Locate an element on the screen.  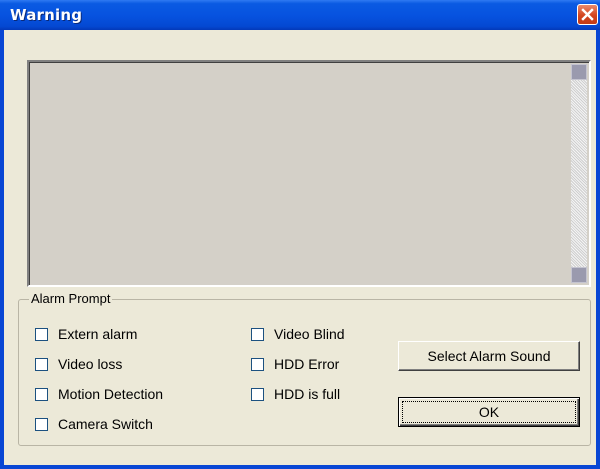
checkbox-extern-alarm: Extern alarm is located at coordinates (86, 334).